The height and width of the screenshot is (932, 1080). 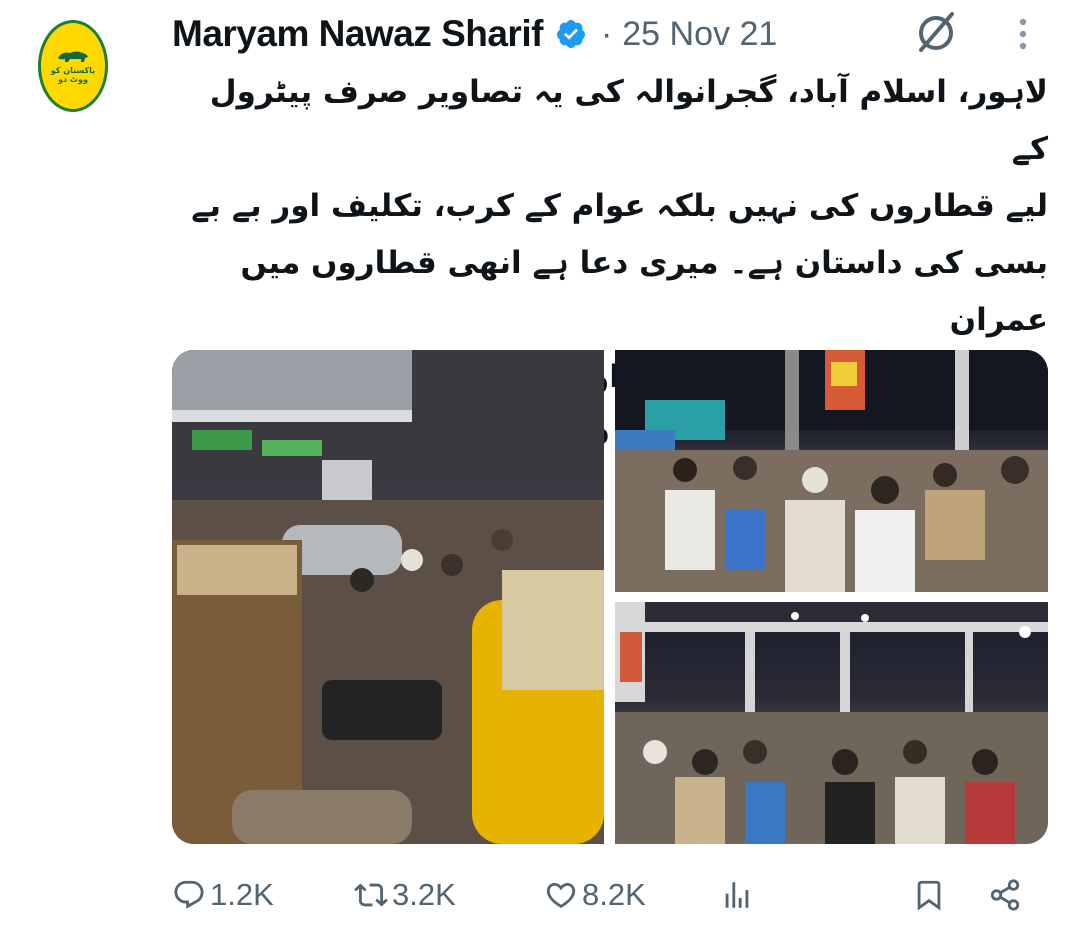 I want to click on retweet-button: 3.2K, so click(x=405, y=895).